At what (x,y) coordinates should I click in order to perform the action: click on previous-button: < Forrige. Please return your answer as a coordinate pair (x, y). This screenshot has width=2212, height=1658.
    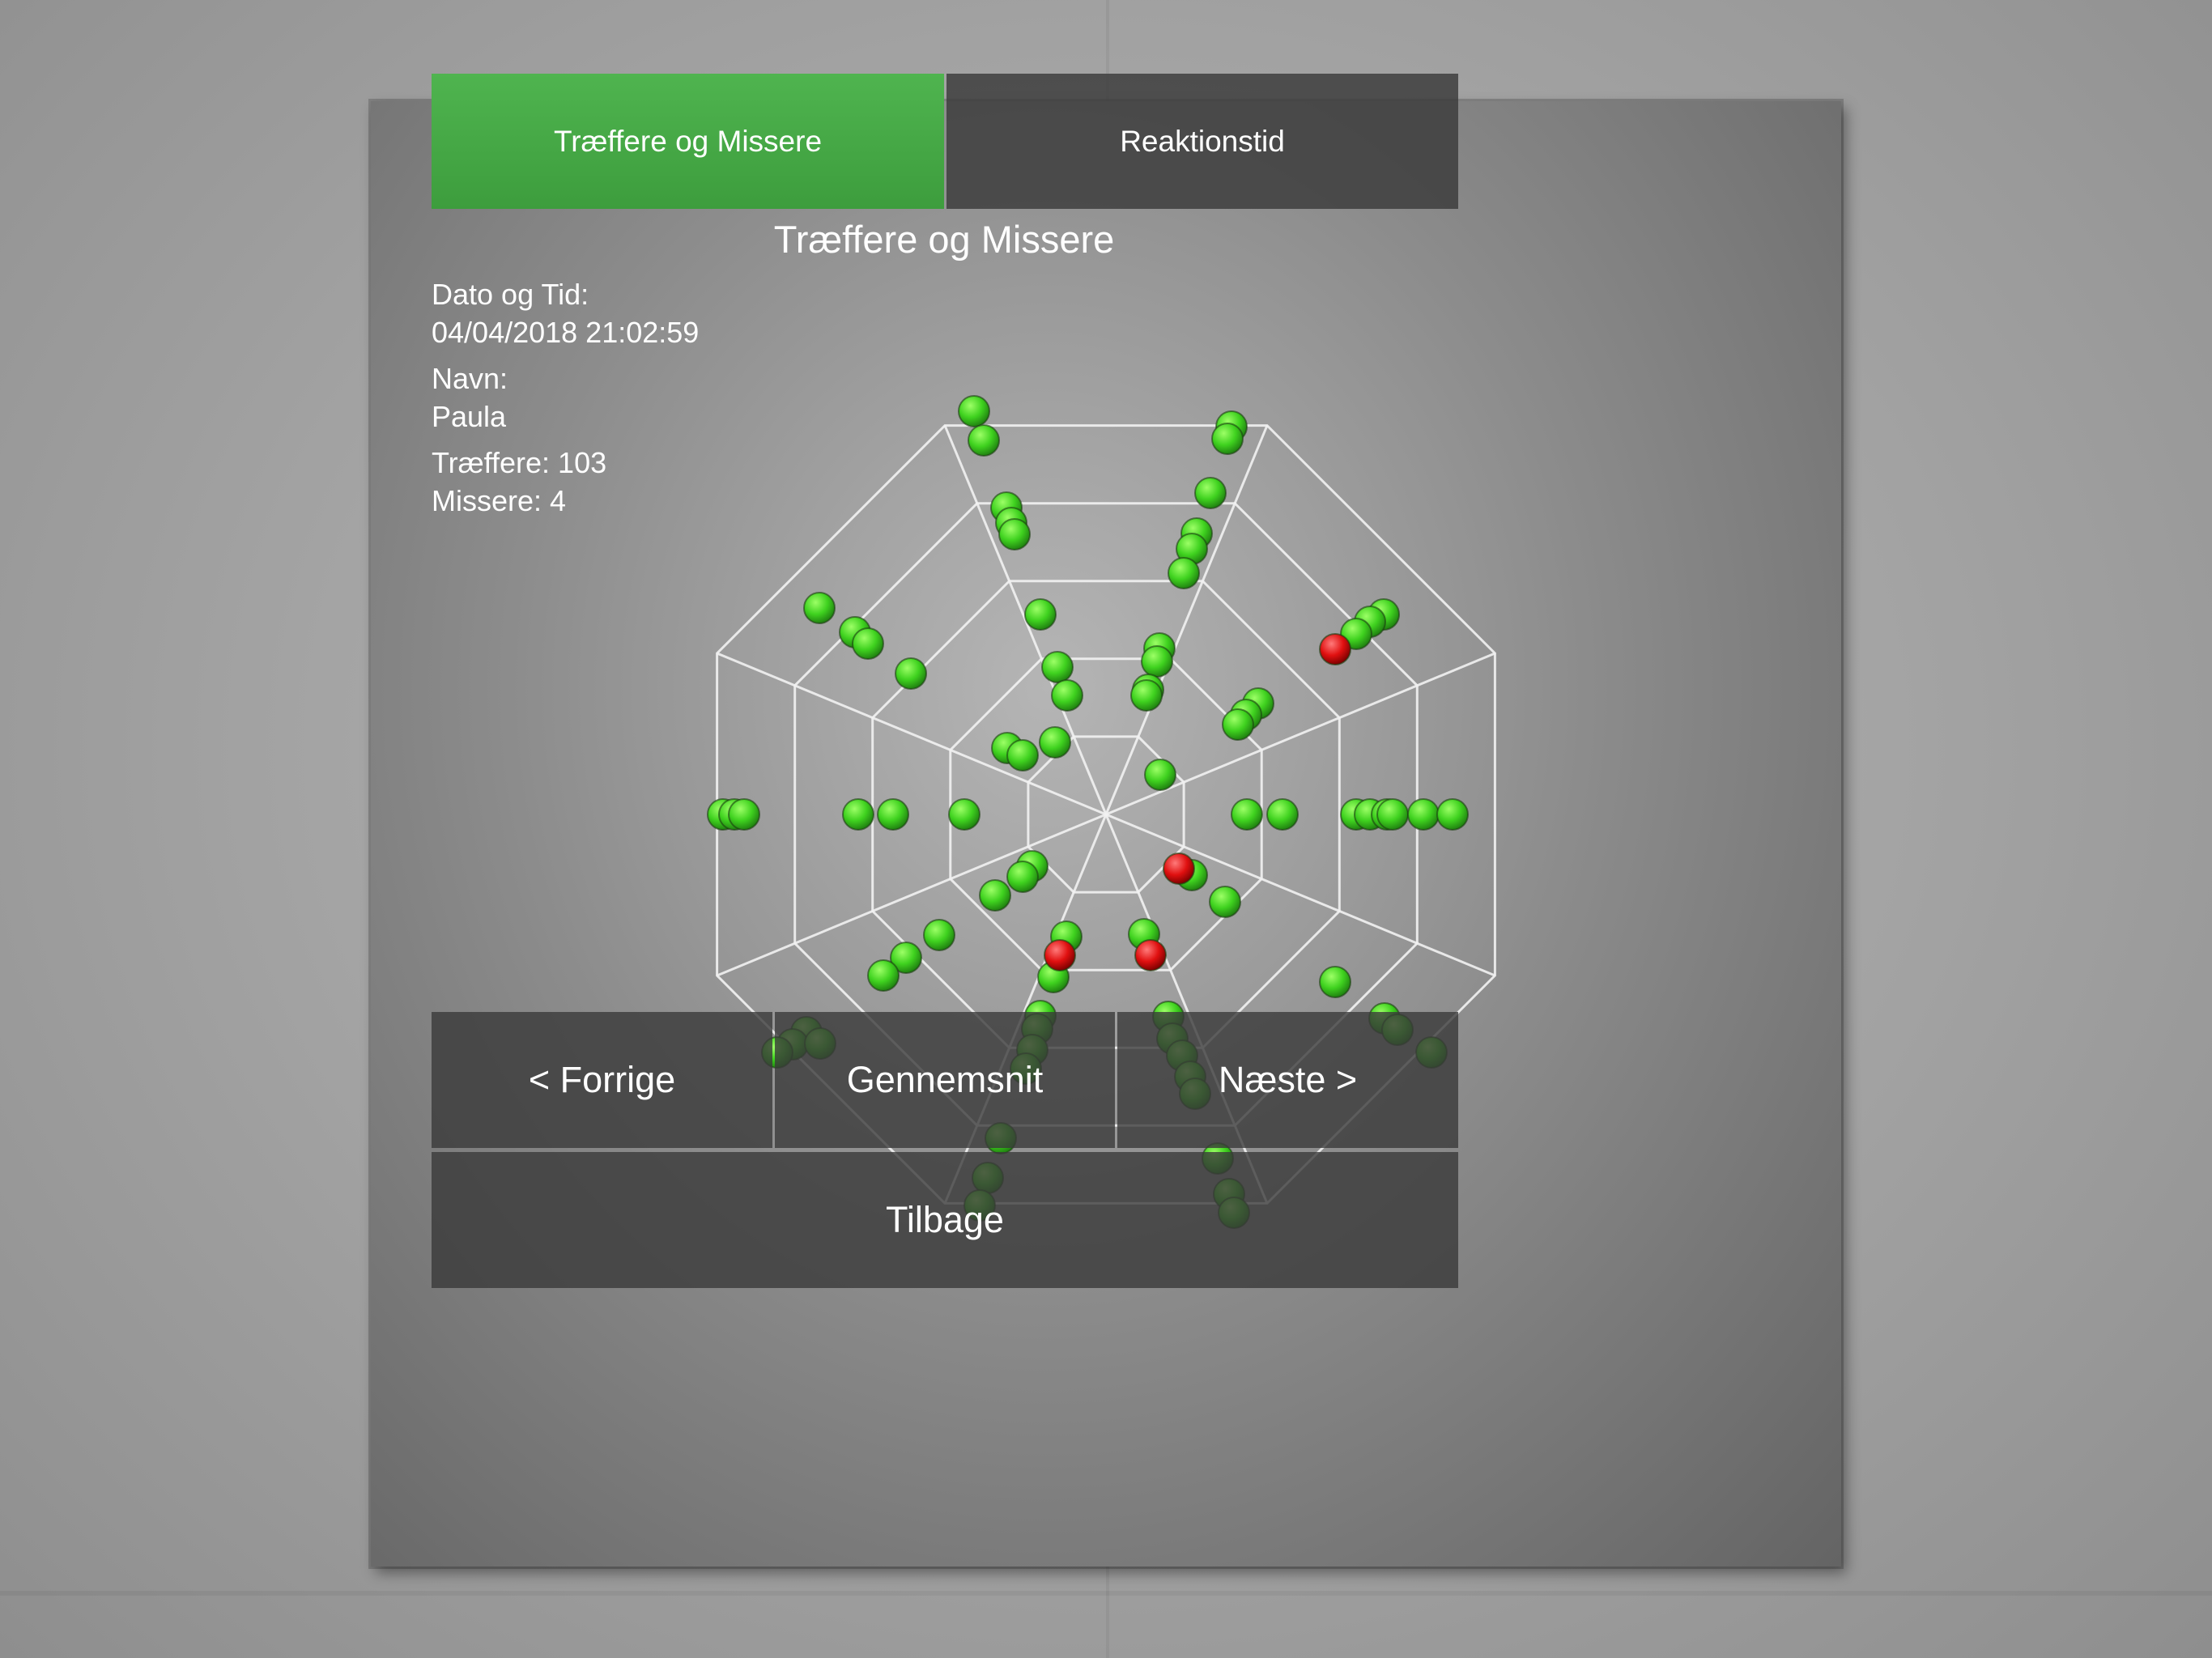
    Looking at the image, I should click on (602, 1080).